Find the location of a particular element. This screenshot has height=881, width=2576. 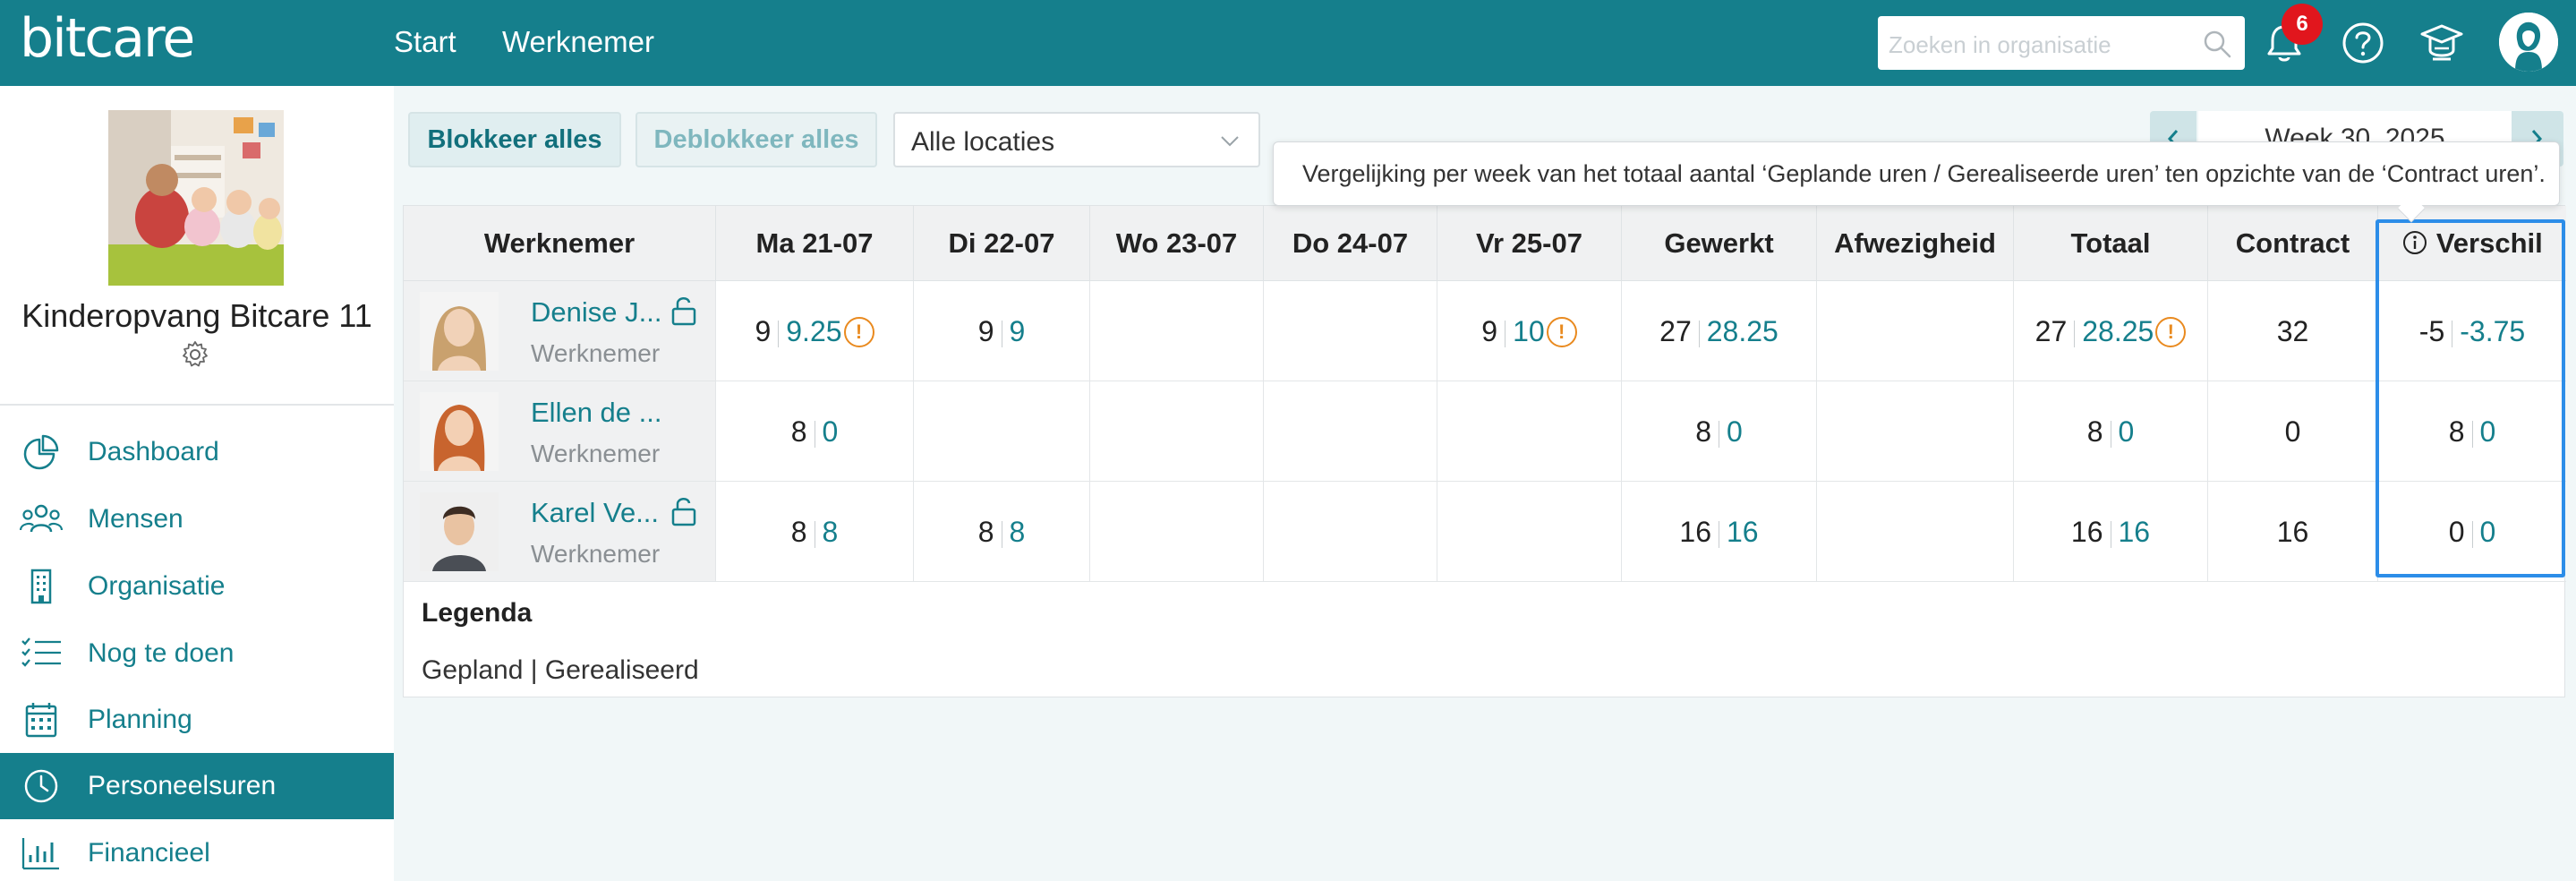

column-header-werknemer: Werknemer is located at coordinates (560, 243).